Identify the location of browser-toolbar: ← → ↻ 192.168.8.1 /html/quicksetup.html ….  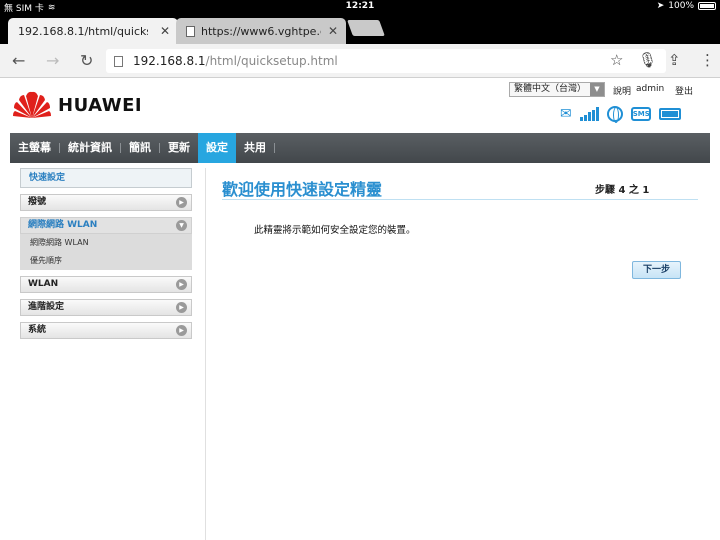
(360, 61).